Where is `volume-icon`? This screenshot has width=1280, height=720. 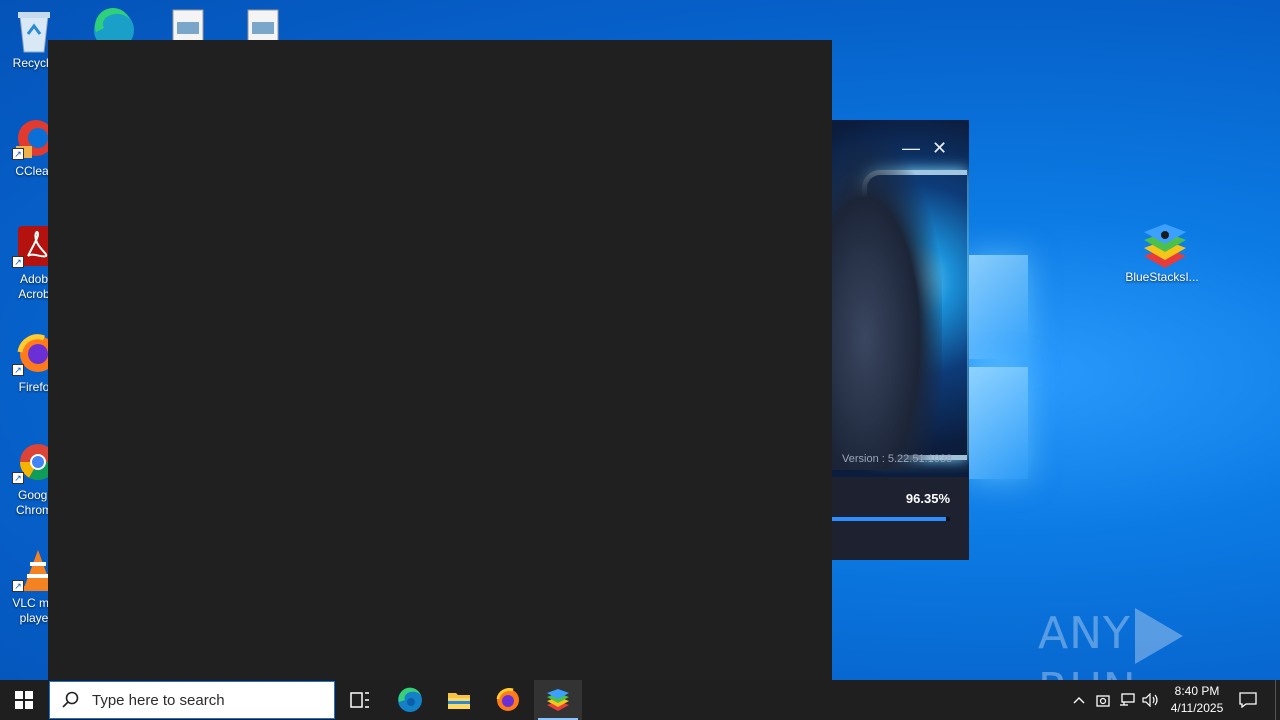
volume-icon is located at coordinates (1150, 700).